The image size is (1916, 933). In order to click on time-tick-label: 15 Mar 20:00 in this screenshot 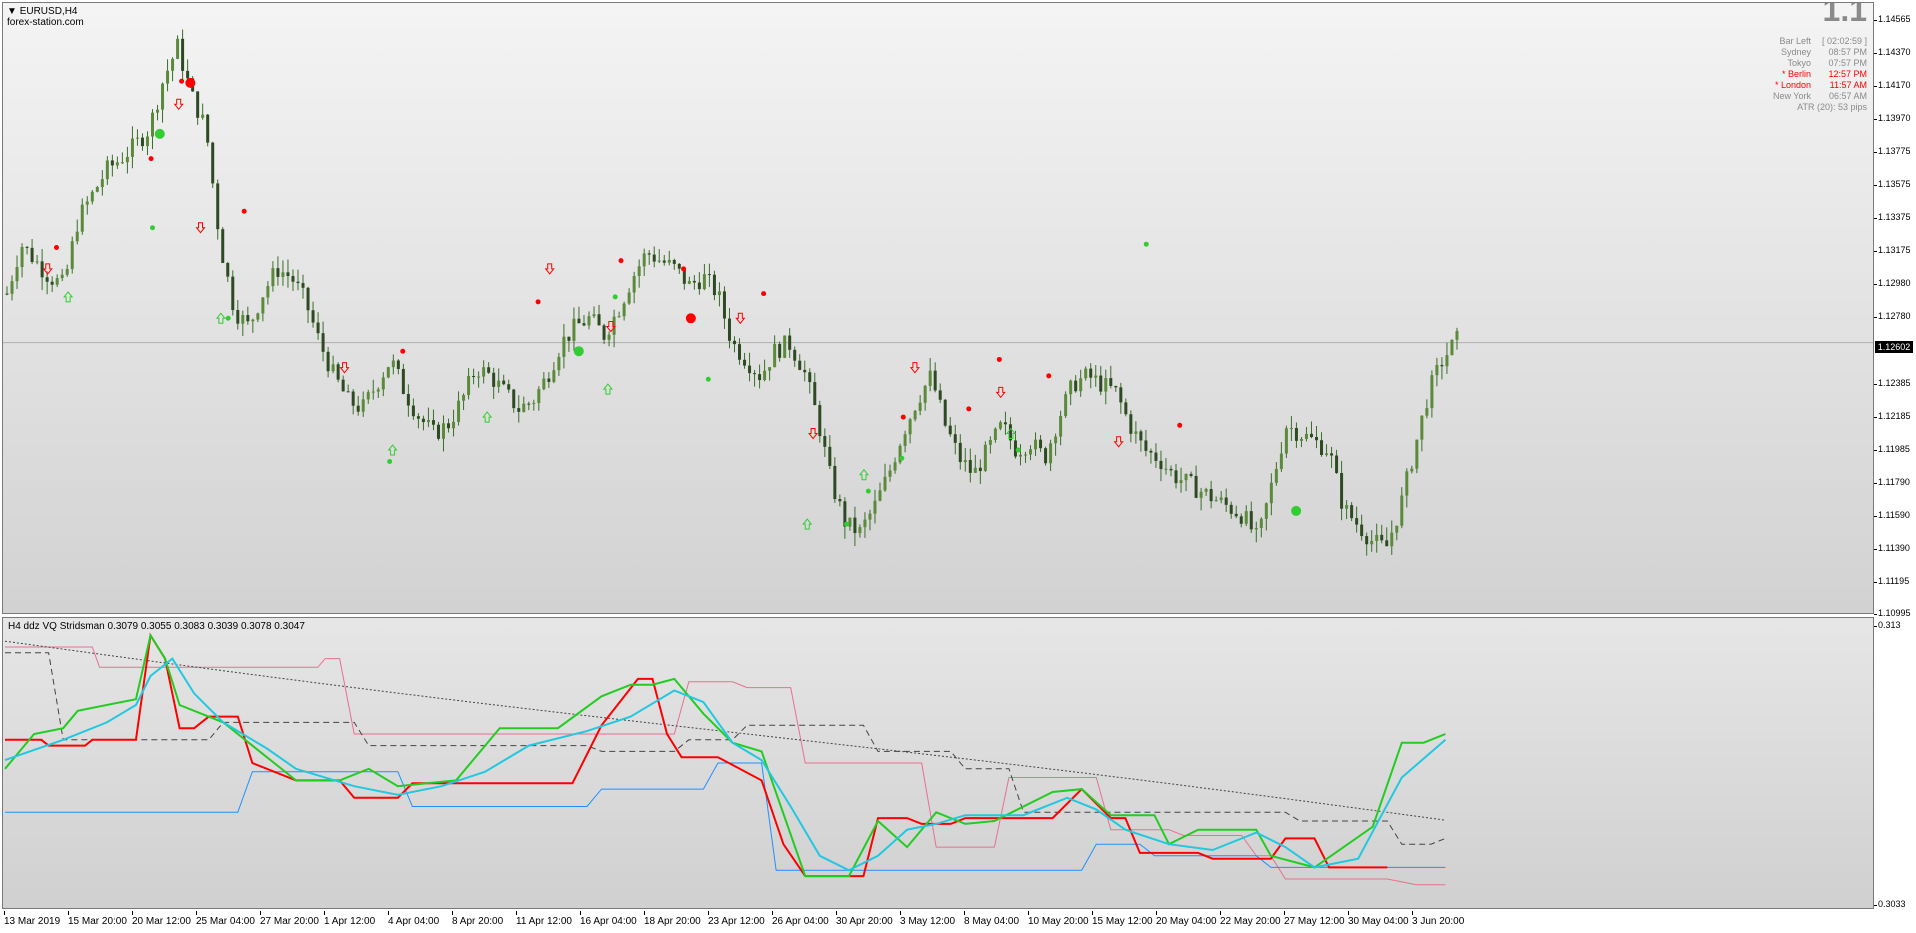, I will do `click(97, 919)`.